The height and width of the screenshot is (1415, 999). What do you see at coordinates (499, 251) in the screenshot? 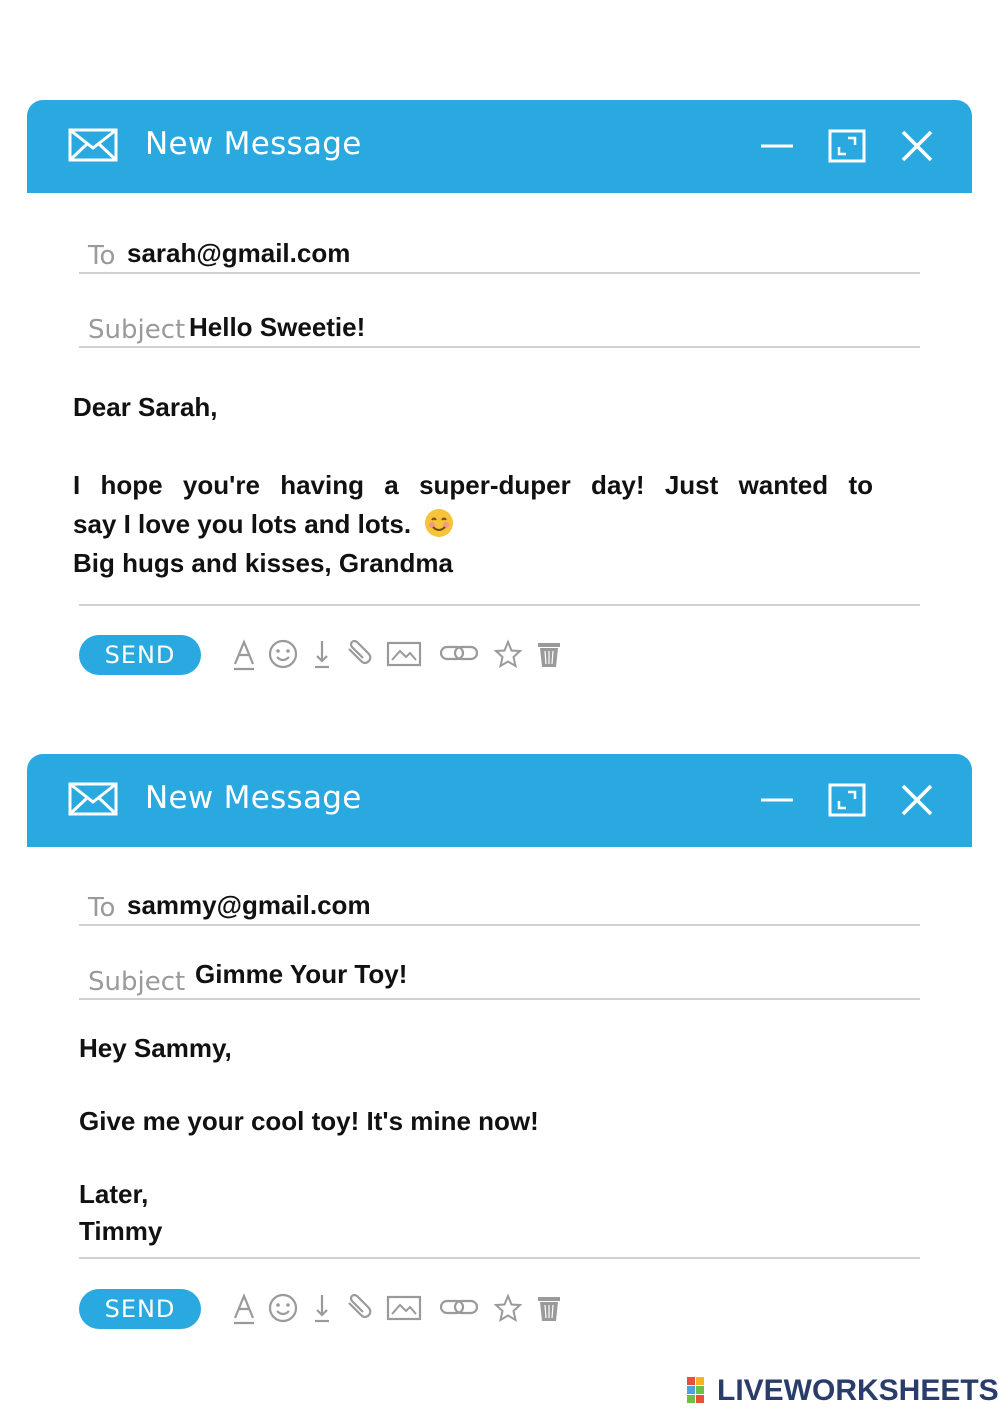
I see `to-field: To sarah@gmail.com` at bounding box center [499, 251].